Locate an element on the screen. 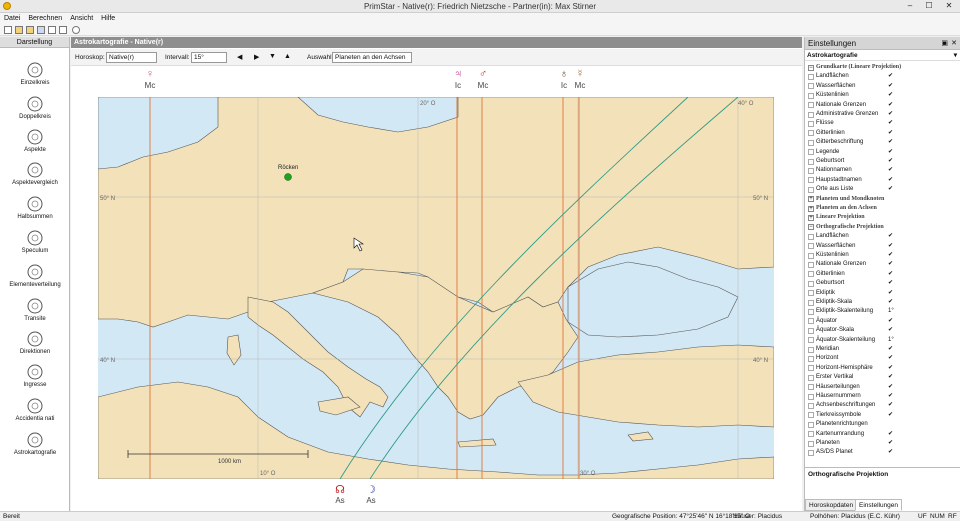 The width and height of the screenshot is (960, 521). settings-row: Meridian ✔ is located at coordinates (878, 349).